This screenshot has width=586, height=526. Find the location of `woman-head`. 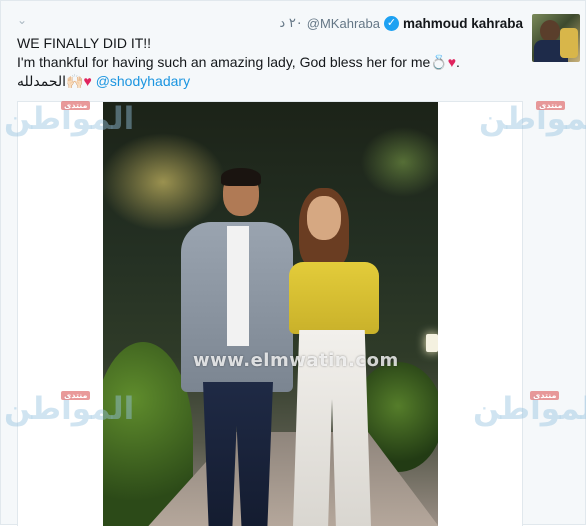

woman-head is located at coordinates (324, 218).